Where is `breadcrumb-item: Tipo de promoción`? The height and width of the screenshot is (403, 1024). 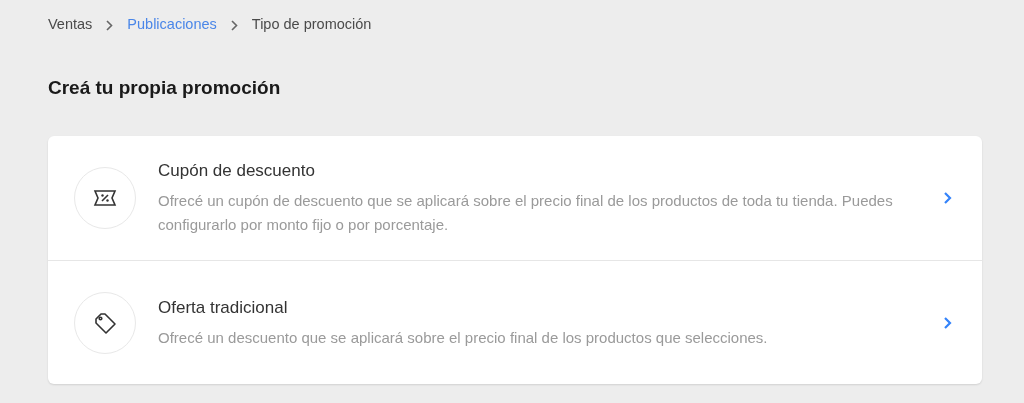 breadcrumb-item: Tipo de promoción is located at coordinates (311, 25).